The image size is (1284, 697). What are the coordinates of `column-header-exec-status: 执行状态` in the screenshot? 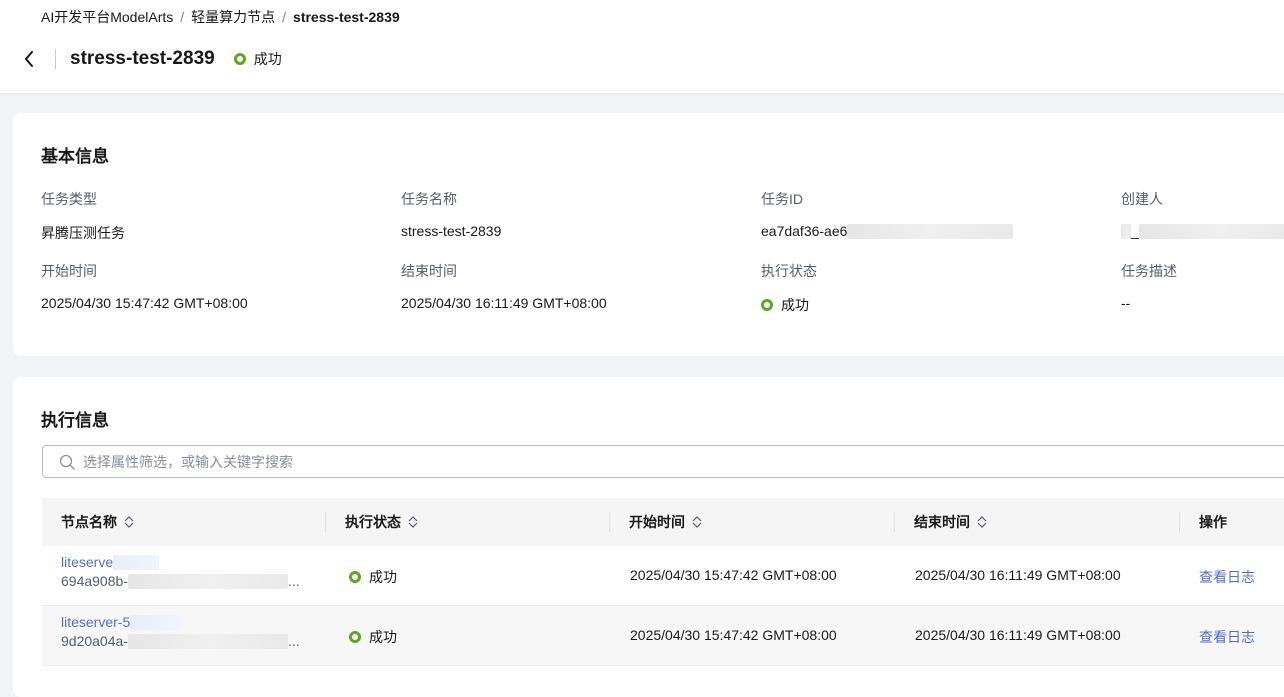 It's located at (382, 522).